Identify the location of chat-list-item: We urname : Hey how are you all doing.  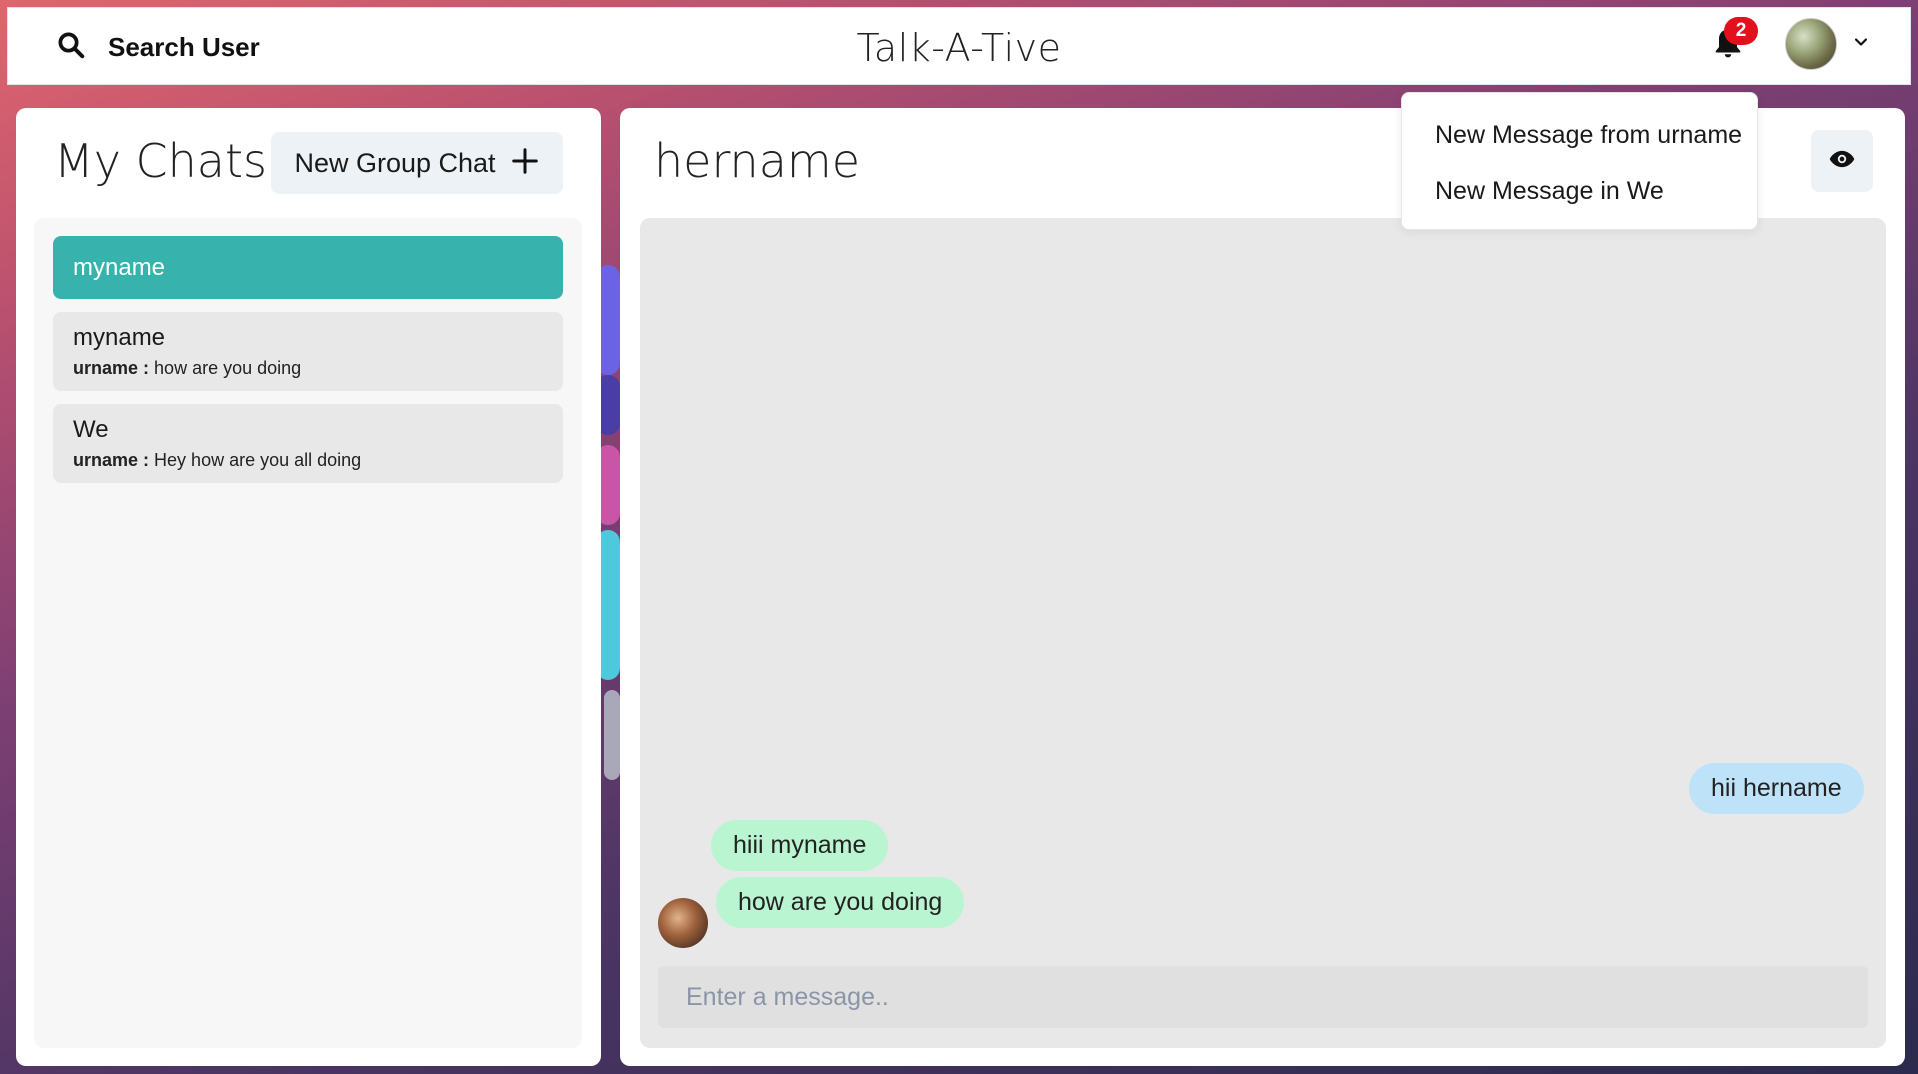
(308, 443).